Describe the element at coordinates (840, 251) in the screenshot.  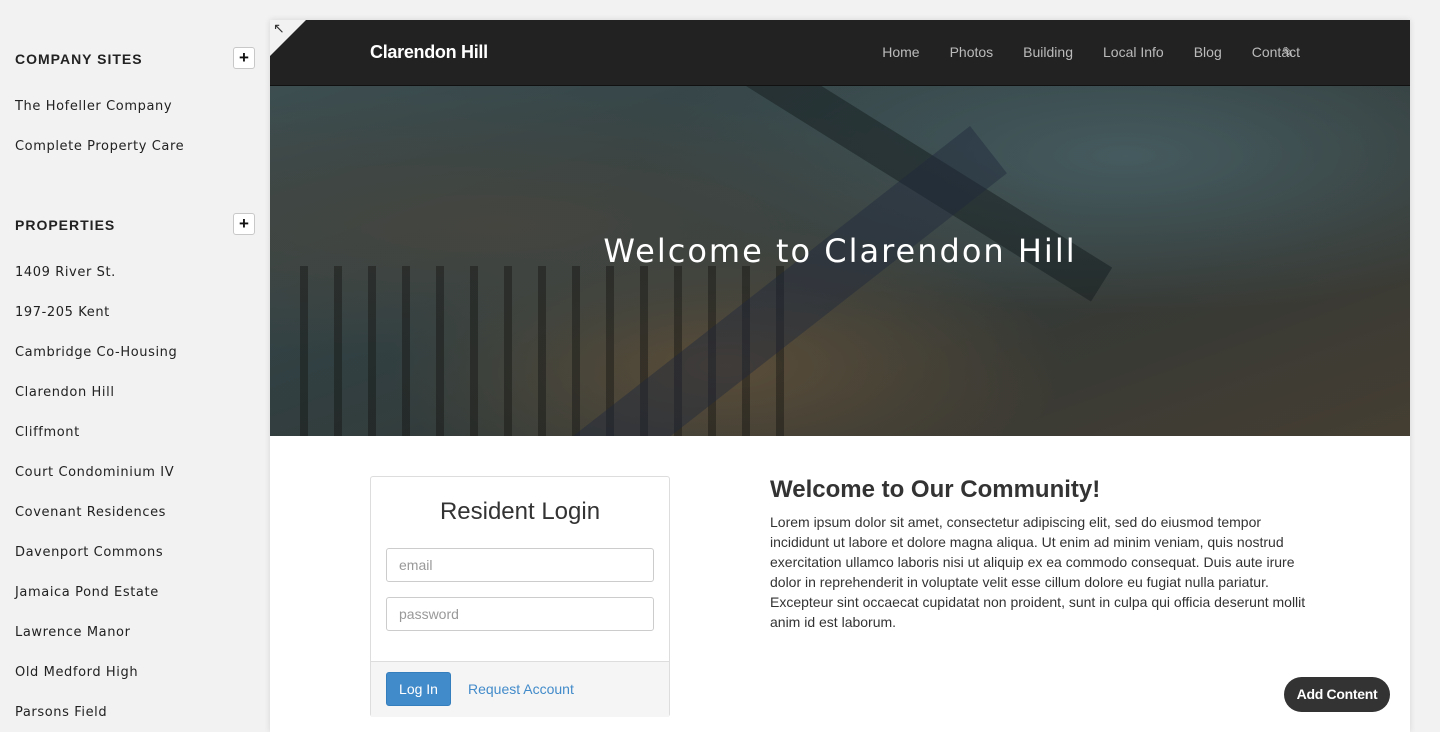
I see `hero-title: Welcome to Clarendon Hill` at that location.